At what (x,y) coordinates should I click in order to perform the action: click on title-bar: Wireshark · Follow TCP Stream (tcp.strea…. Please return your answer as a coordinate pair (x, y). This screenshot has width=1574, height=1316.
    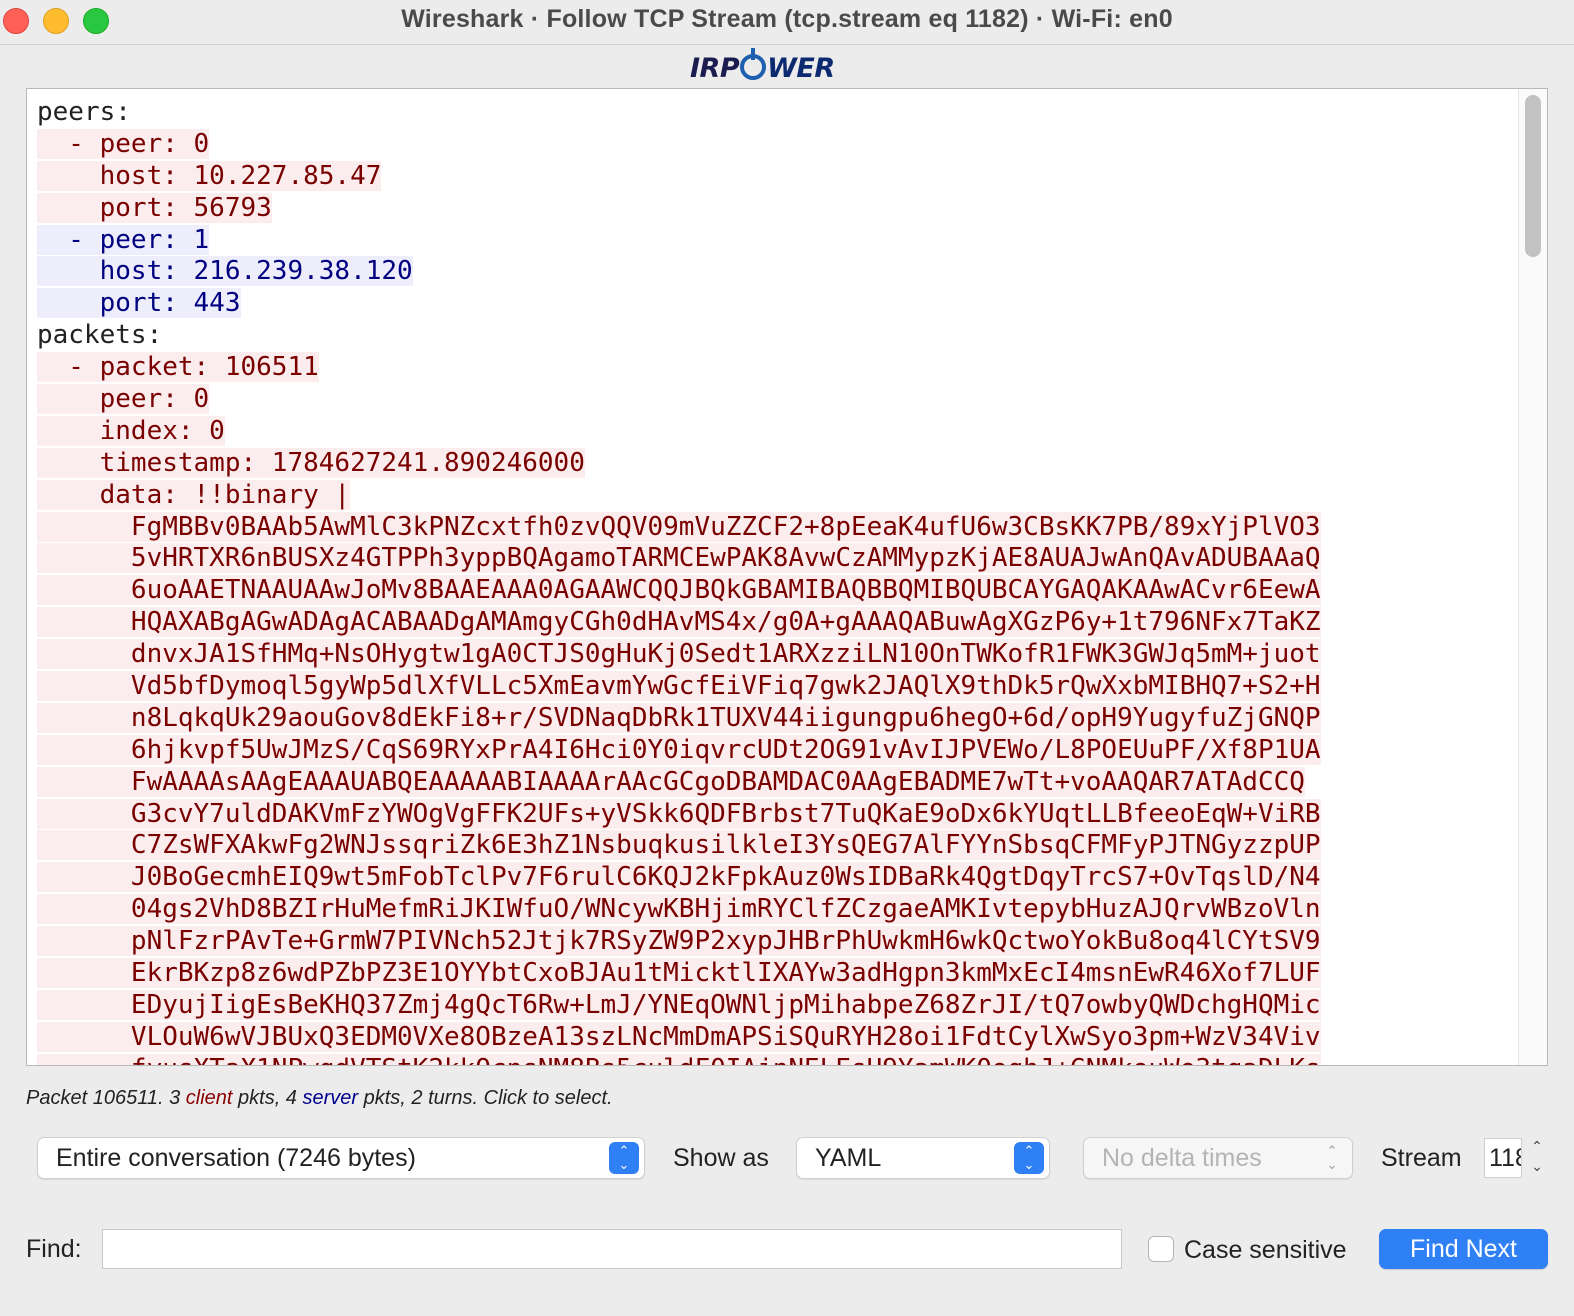
    Looking at the image, I should click on (787, 22).